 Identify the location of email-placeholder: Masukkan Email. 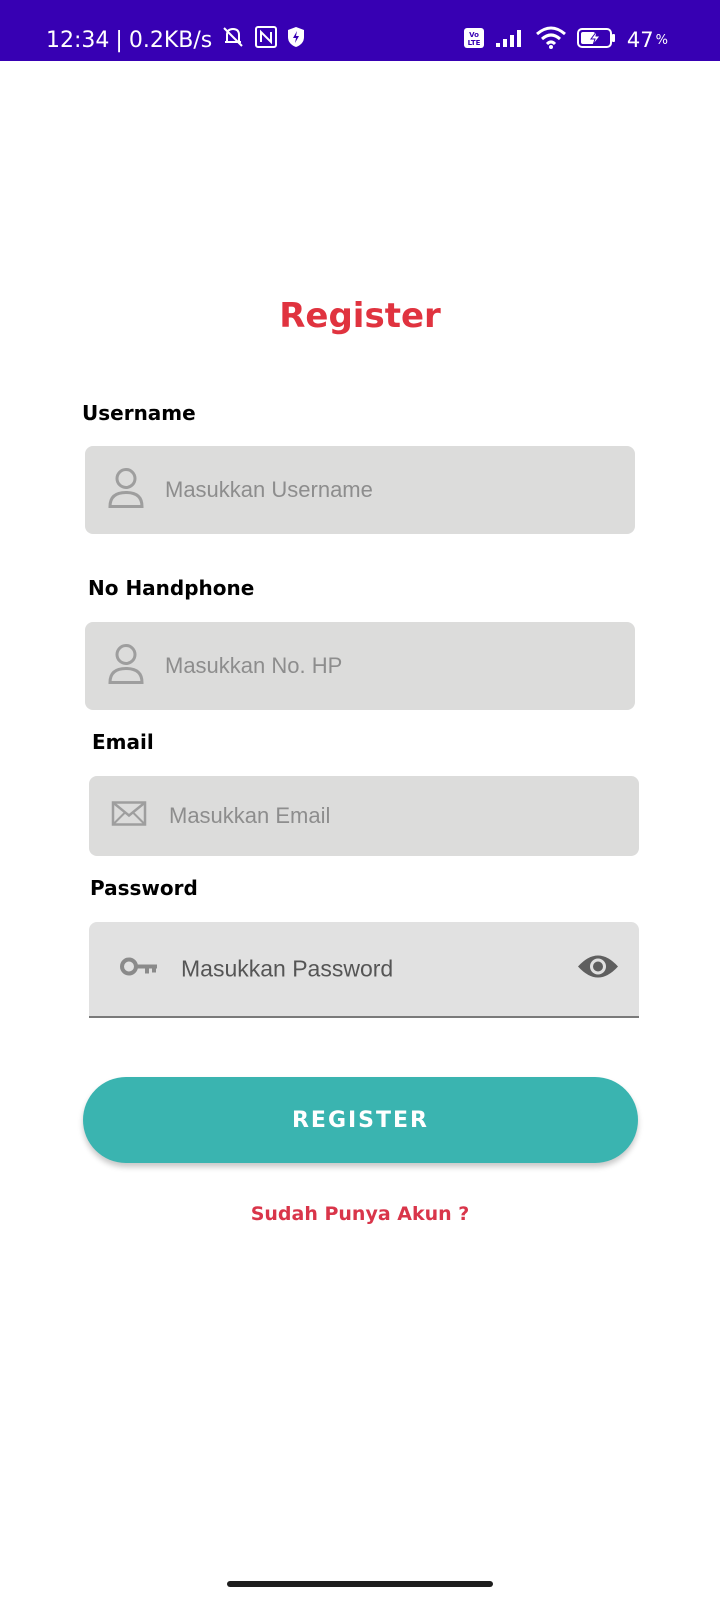
(250, 815).